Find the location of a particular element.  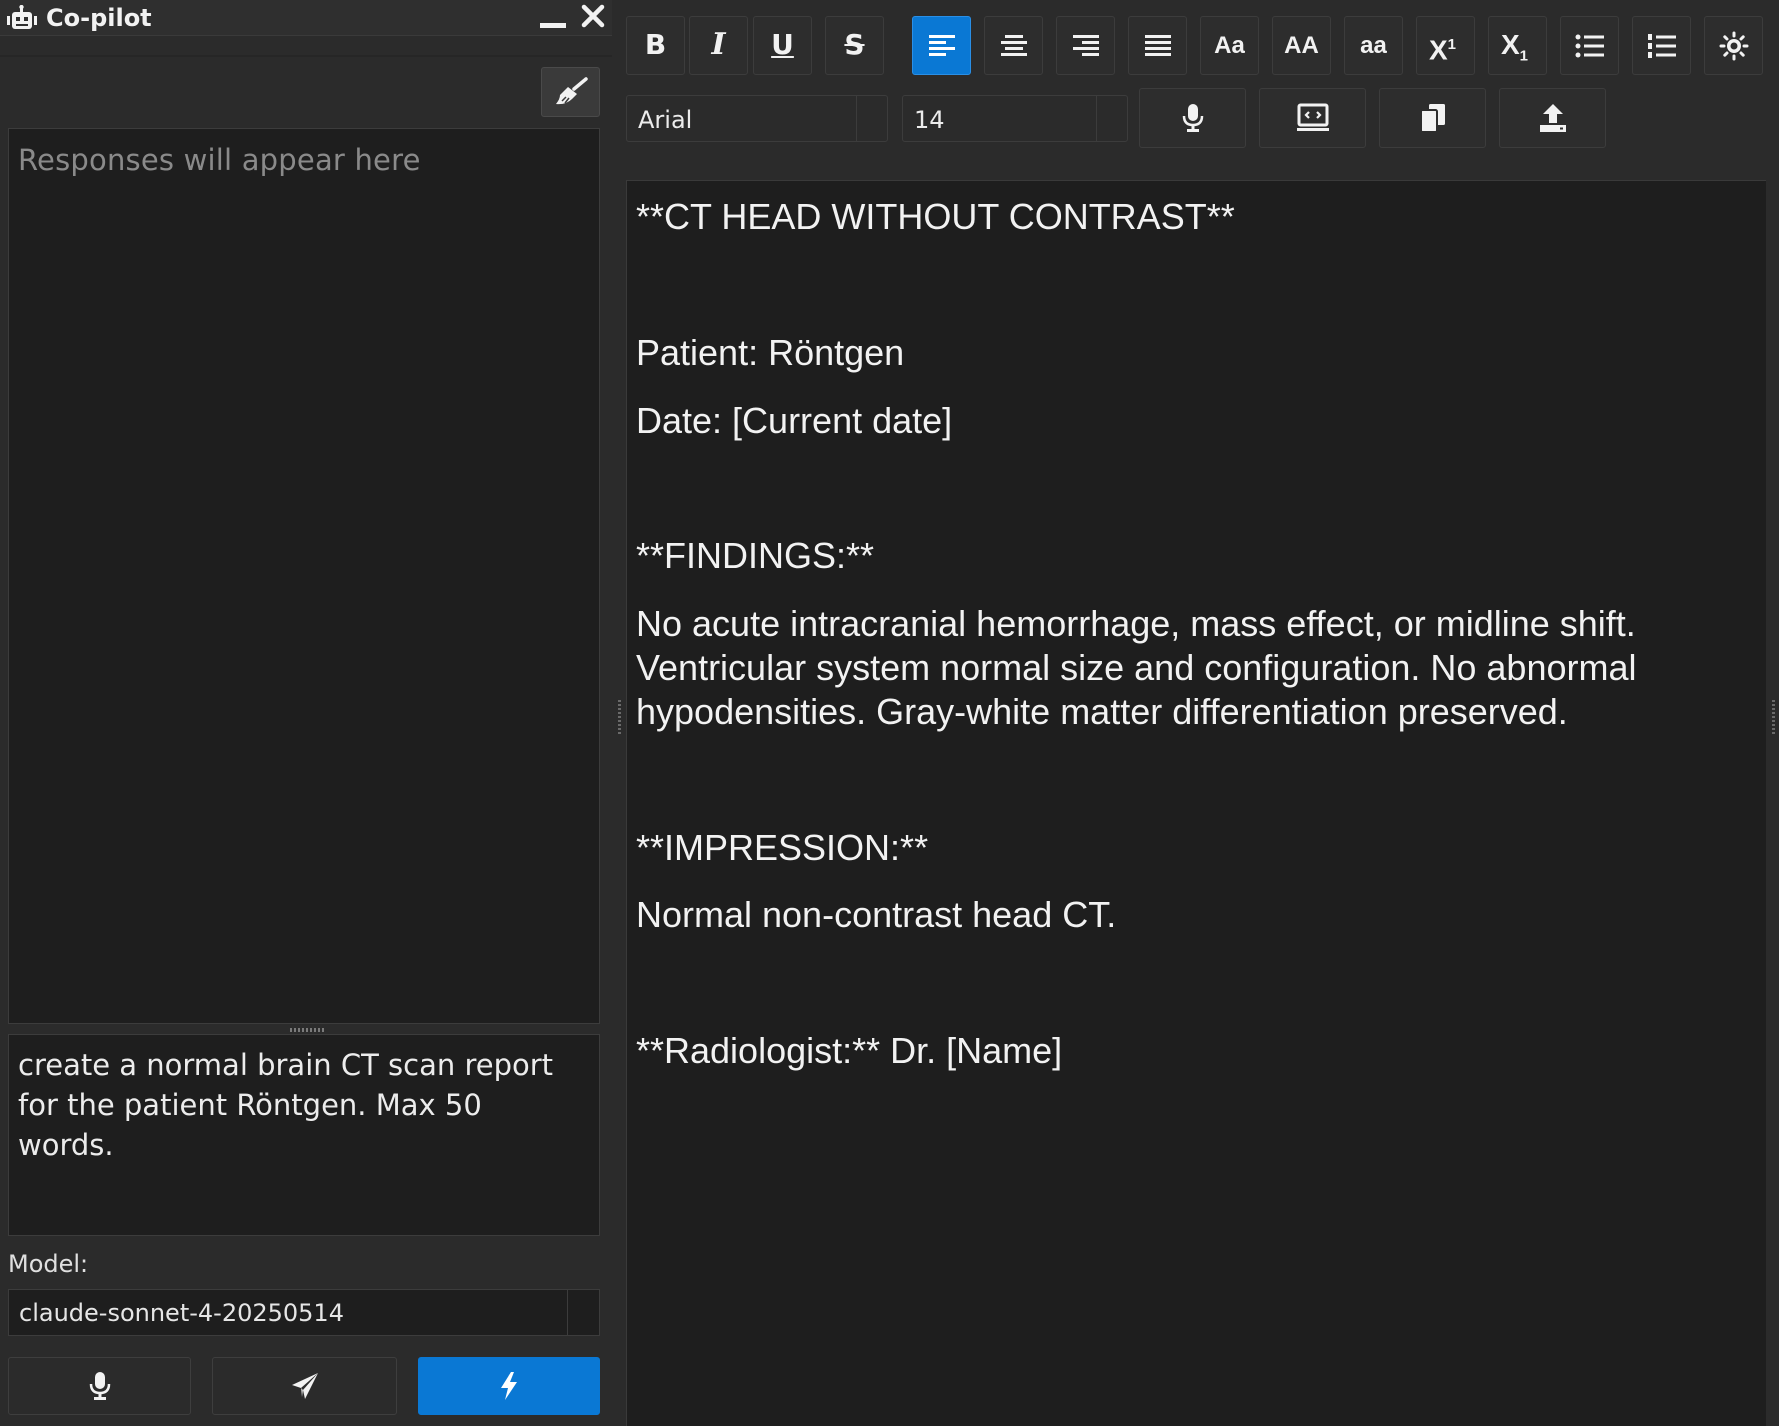

bold-button: B is located at coordinates (655, 45).